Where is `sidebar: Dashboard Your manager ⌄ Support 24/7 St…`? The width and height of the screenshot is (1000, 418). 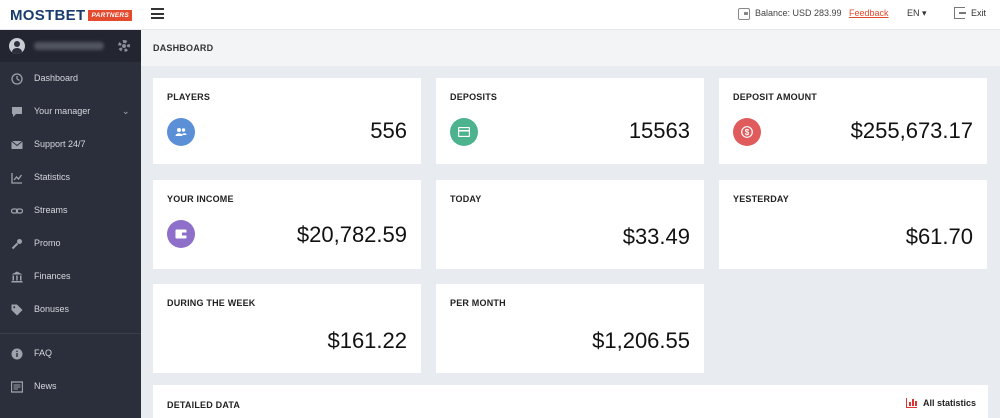
sidebar: Dashboard Your manager ⌄ Support 24/7 St… is located at coordinates (70, 224).